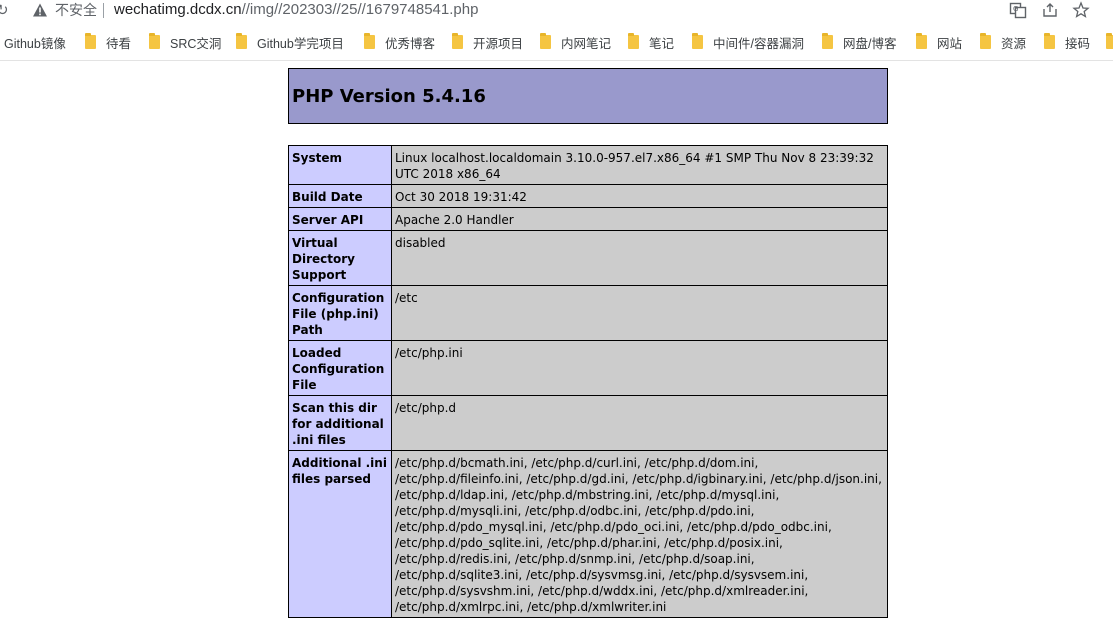  What do you see at coordinates (662, 43) in the screenshot?
I see `bookmark-label: 笔记` at bounding box center [662, 43].